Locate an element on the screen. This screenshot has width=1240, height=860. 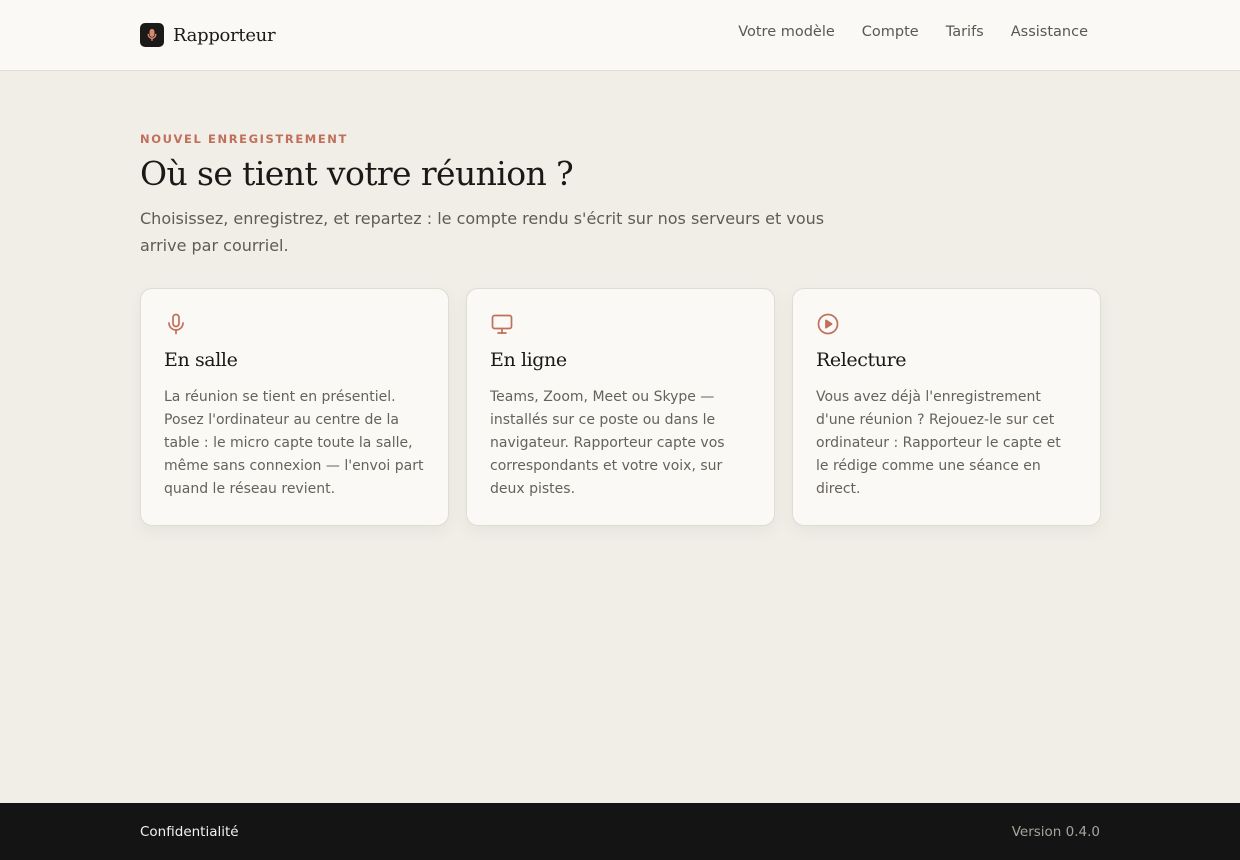
nav-item-votre-modele: Votre modèle is located at coordinates (786, 32).